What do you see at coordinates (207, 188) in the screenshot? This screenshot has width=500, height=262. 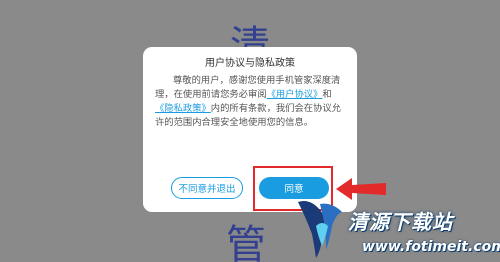 I see `disagree-exit-button: 不同意并退出` at bounding box center [207, 188].